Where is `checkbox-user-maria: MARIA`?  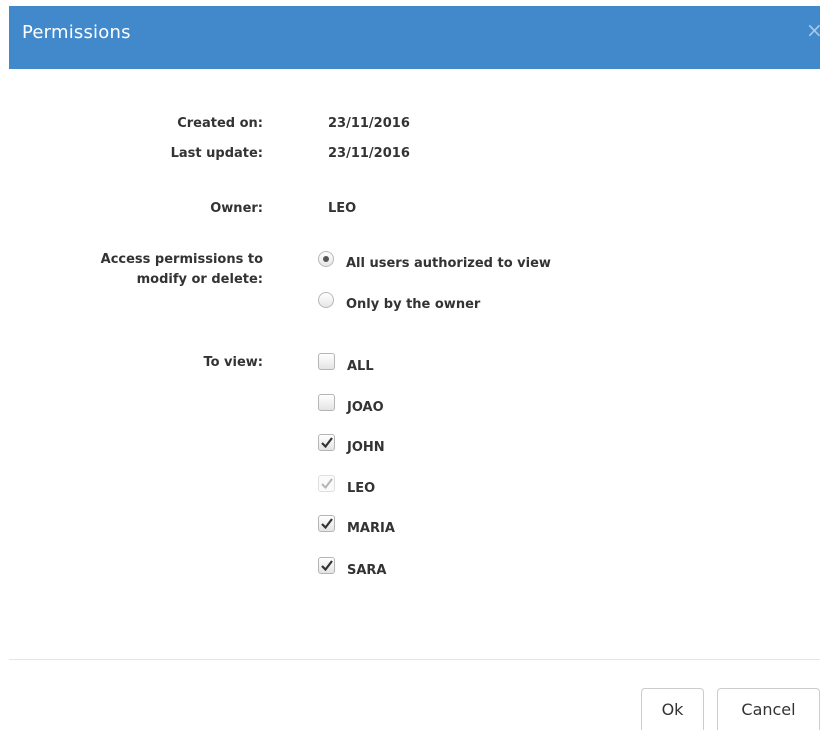
checkbox-user-maria: MARIA is located at coordinates (356, 526).